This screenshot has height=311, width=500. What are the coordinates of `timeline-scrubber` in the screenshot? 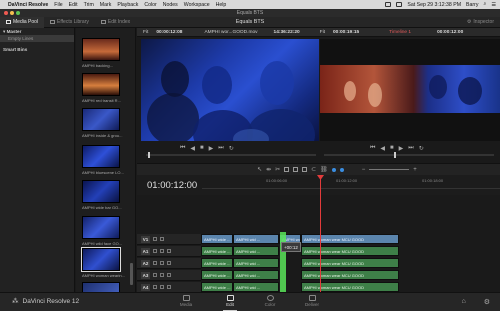 It's located at (409, 155).